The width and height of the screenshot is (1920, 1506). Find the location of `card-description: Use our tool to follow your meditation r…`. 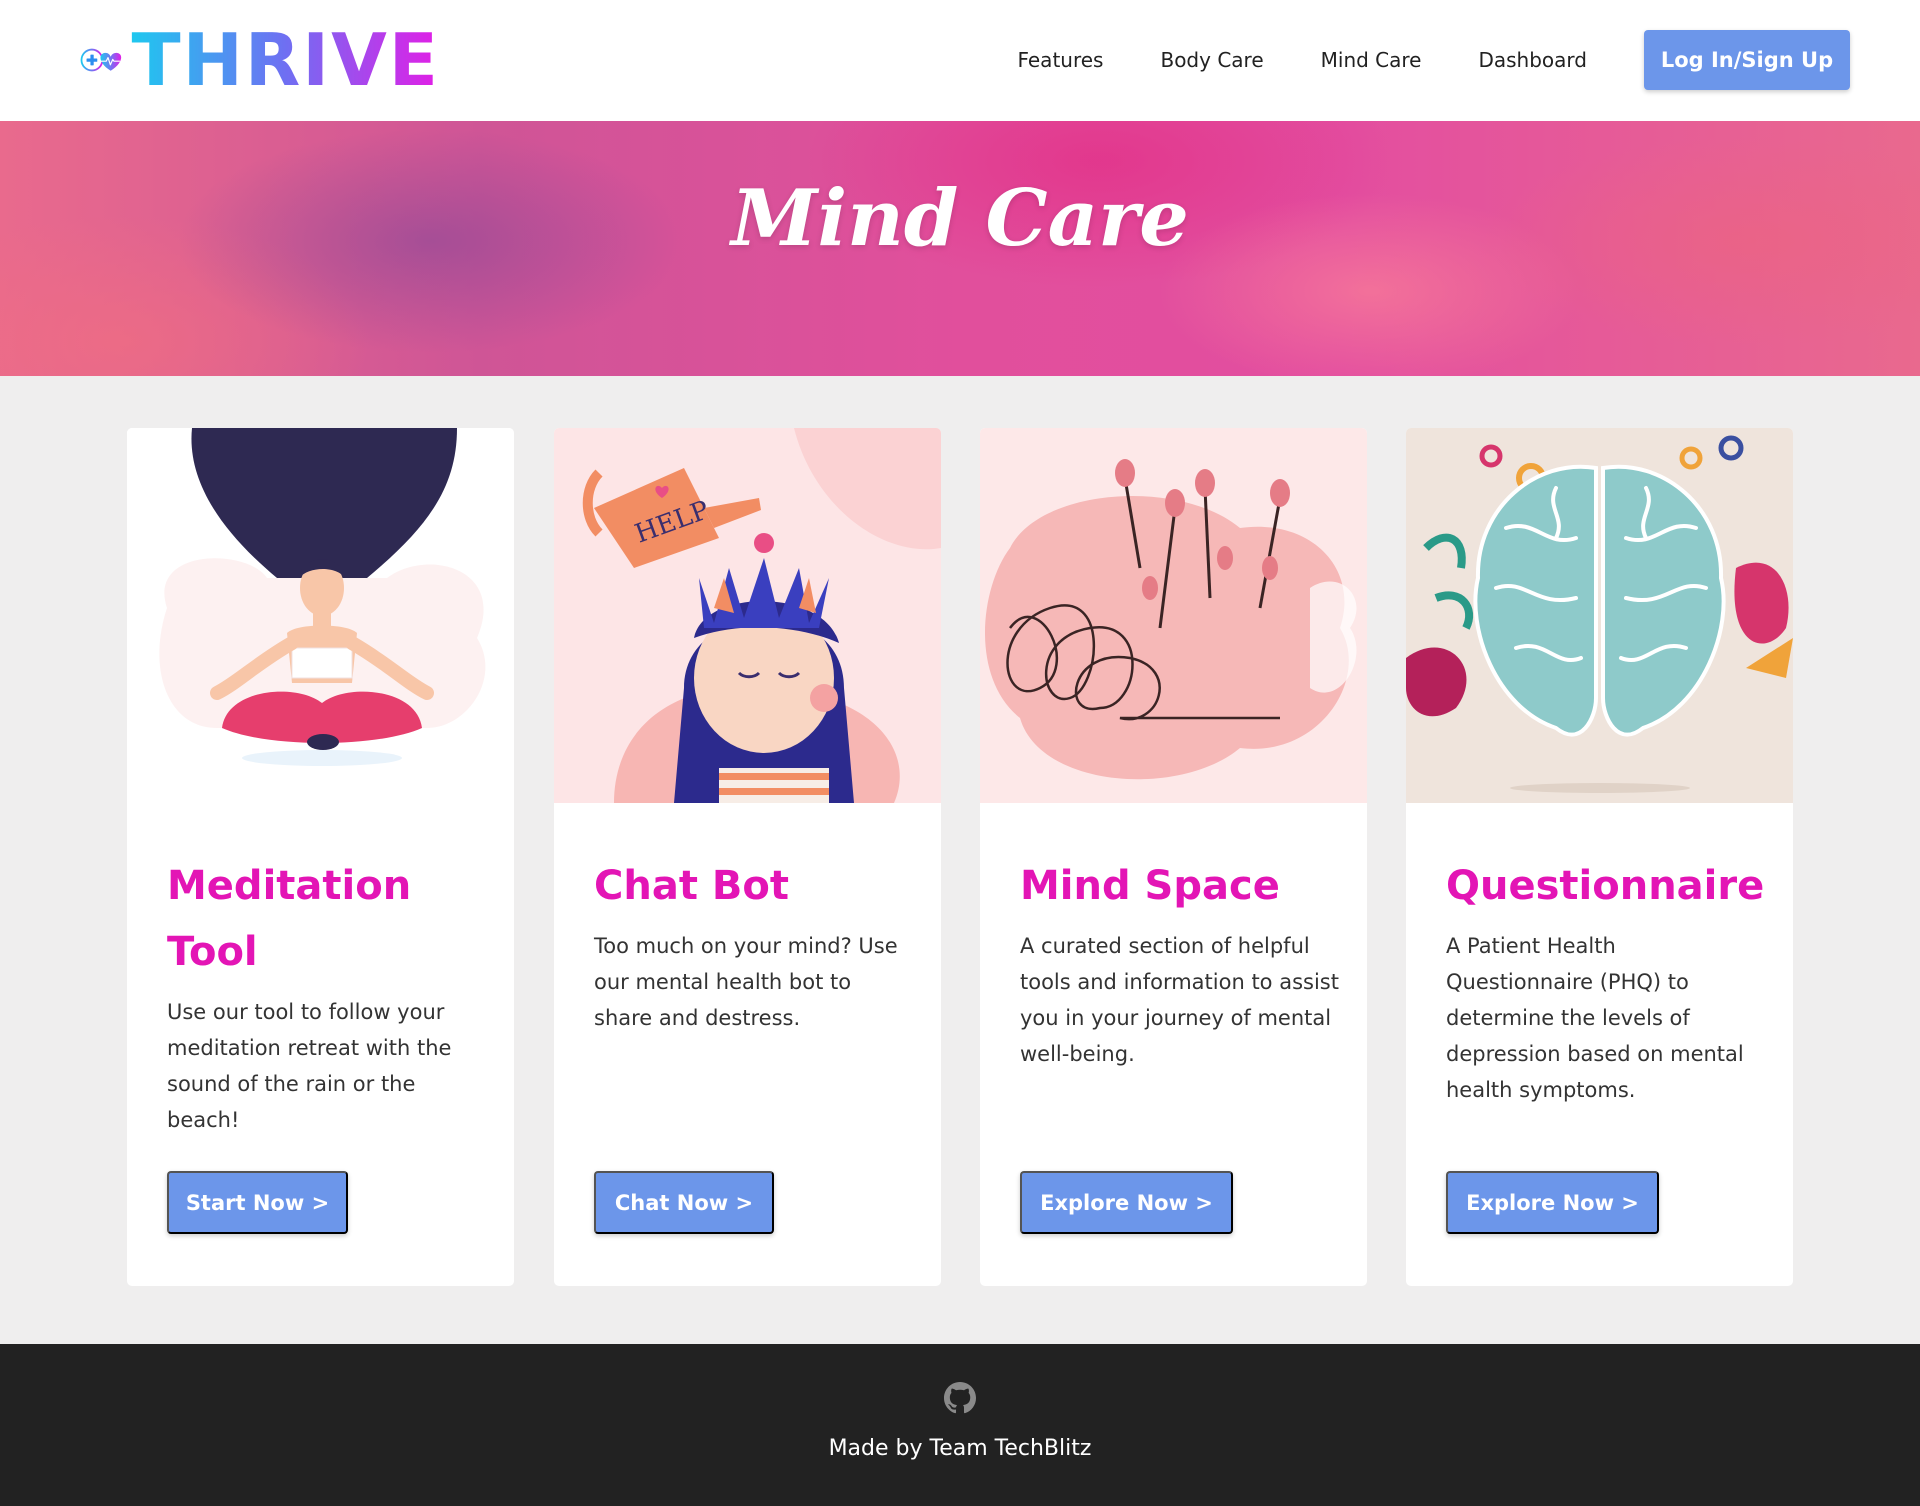

card-description: Use our tool to follow your meditation r… is located at coordinates (309, 1066).